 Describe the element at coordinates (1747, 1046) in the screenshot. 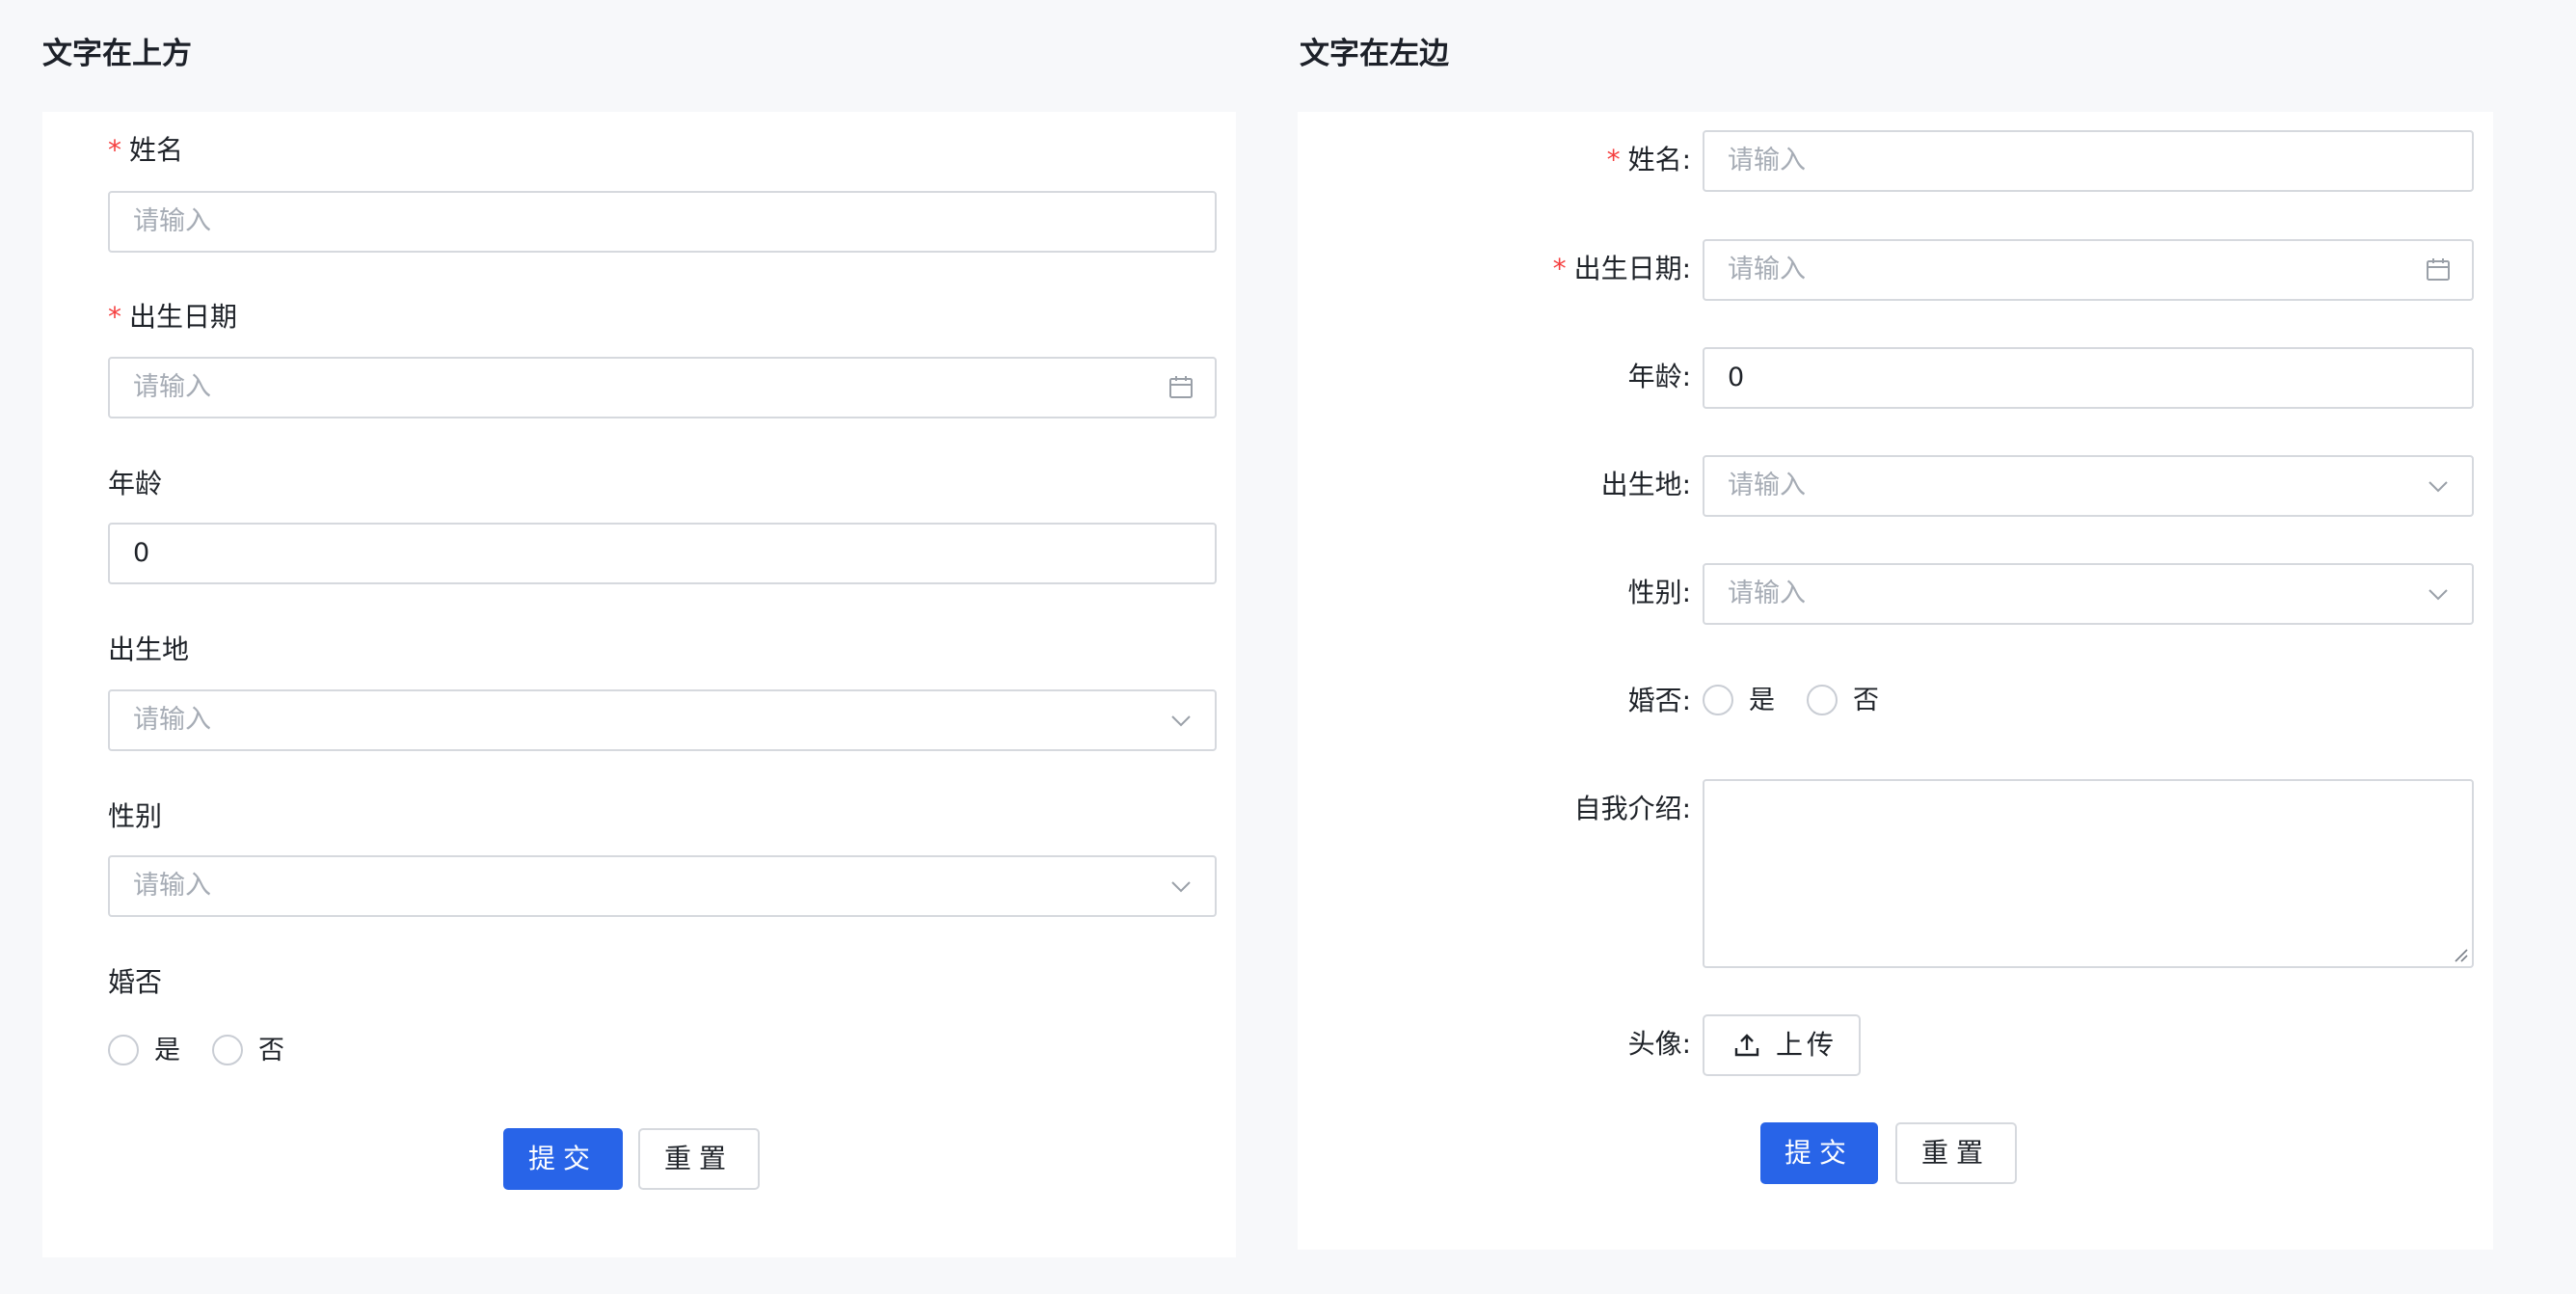

I see `upload-icon` at that location.